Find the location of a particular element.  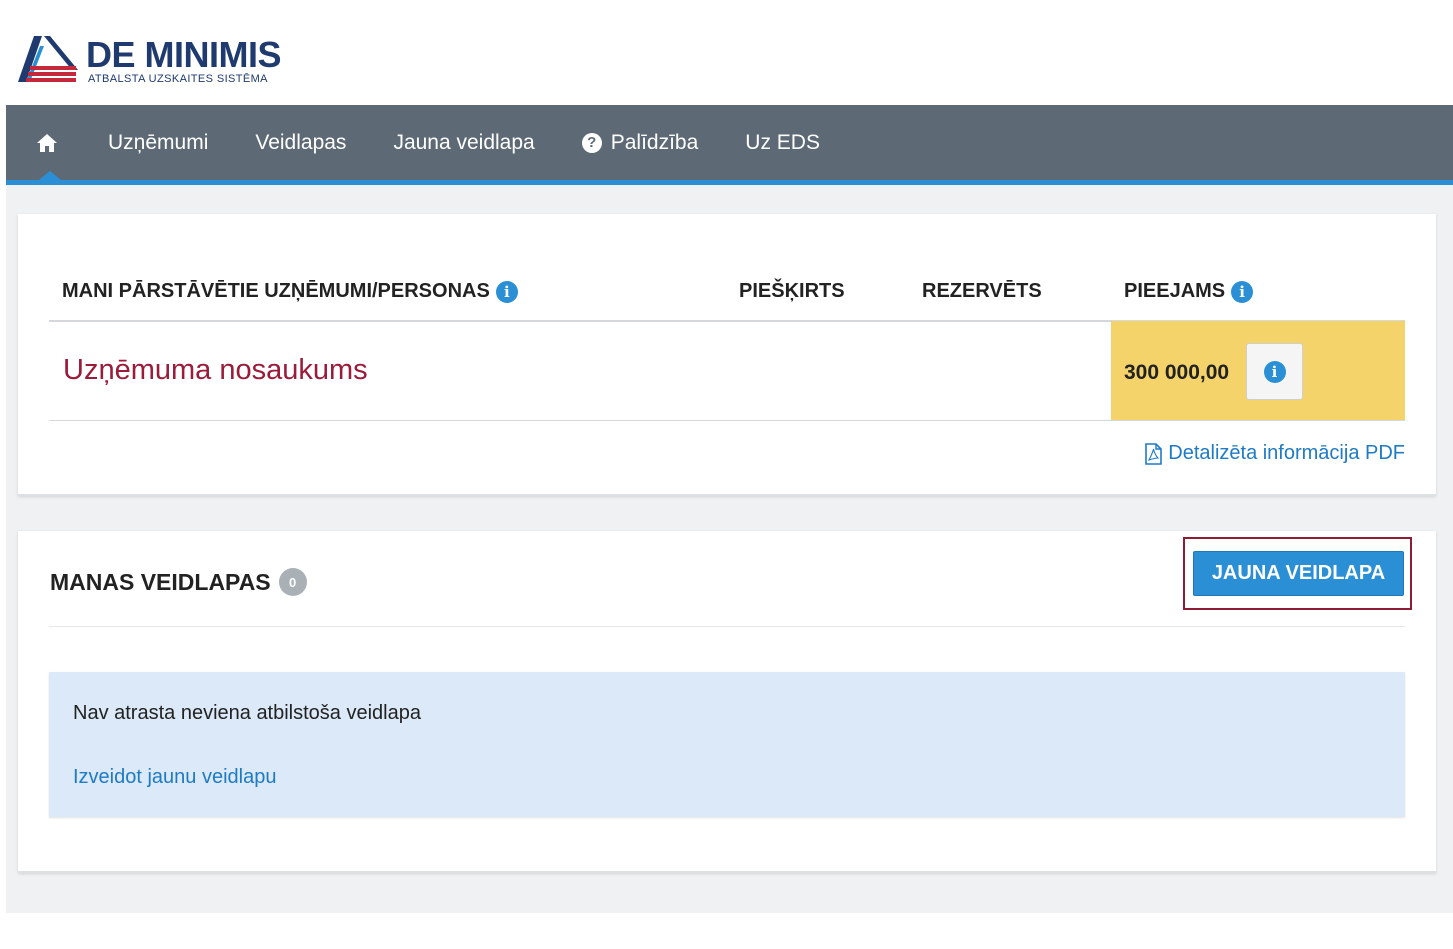

create-form-link: Izveidot jaunu veidlapu is located at coordinates (174, 777).